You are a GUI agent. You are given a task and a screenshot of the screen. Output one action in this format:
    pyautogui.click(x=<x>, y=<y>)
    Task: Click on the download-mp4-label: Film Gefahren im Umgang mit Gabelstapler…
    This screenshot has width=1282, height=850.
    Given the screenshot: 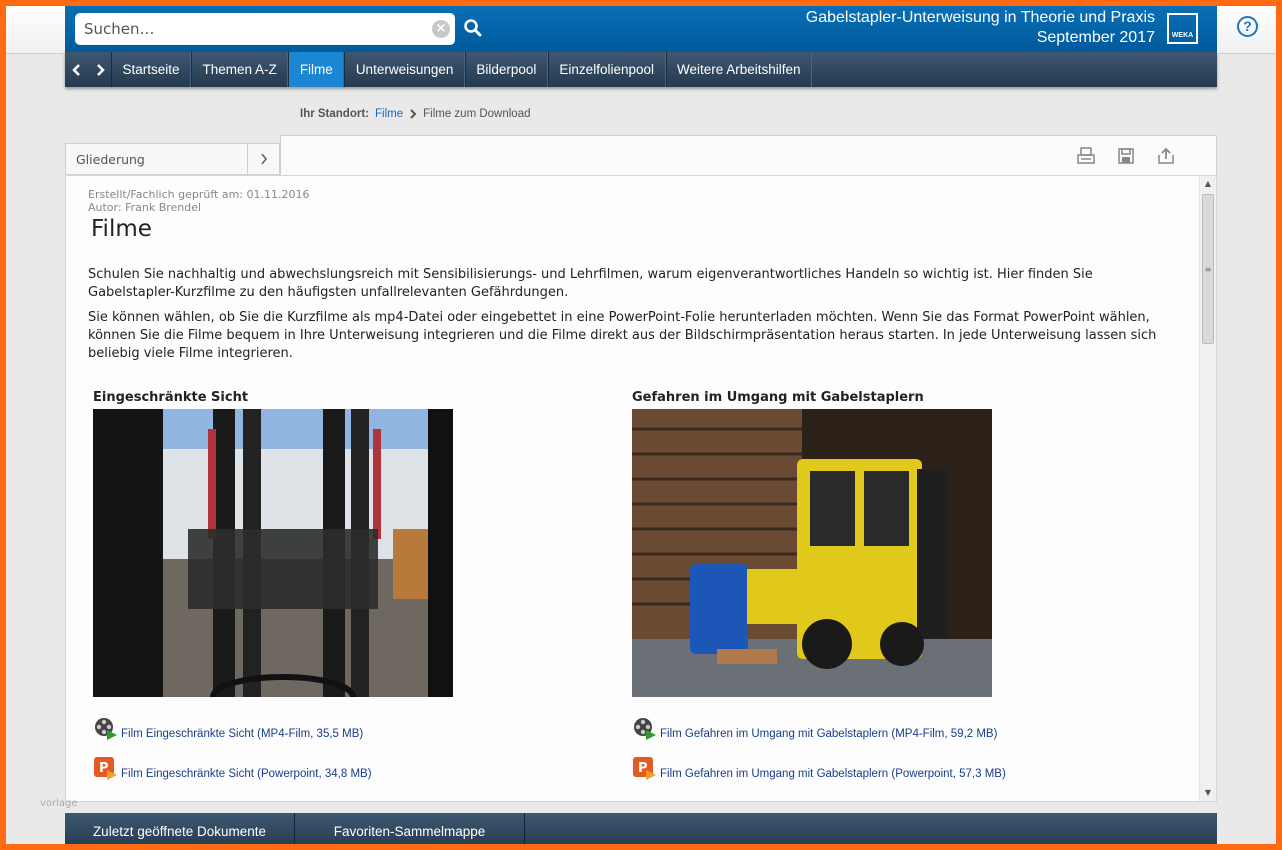 What is the action you would take?
    pyautogui.click(x=828, y=734)
    